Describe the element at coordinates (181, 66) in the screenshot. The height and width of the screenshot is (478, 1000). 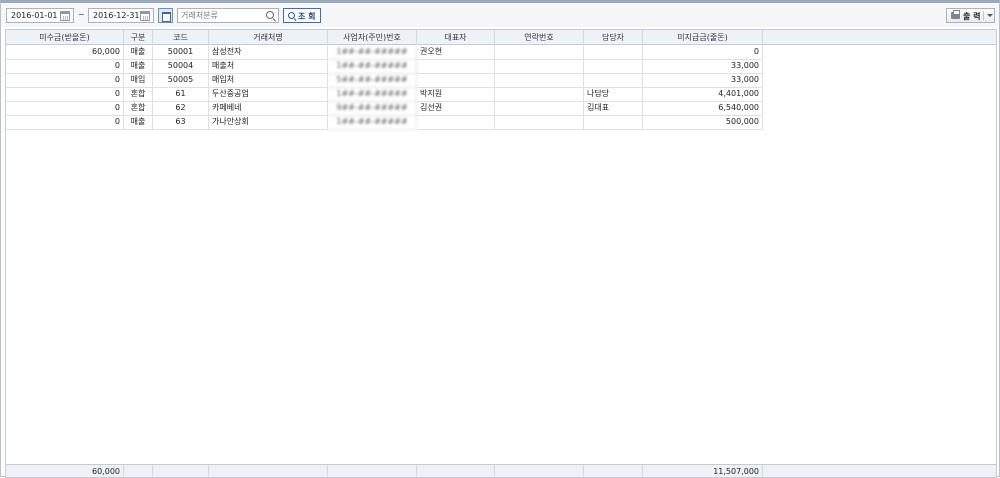
I see `cell-code: 50004` at that location.